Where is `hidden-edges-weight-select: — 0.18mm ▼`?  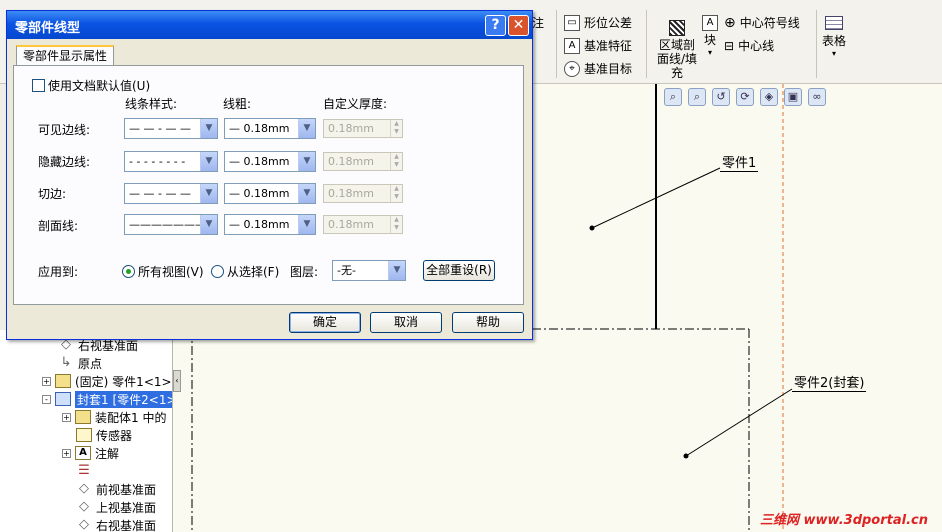
hidden-edges-weight-select: — 0.18mm ▼ is located at coordinates (270, 161).